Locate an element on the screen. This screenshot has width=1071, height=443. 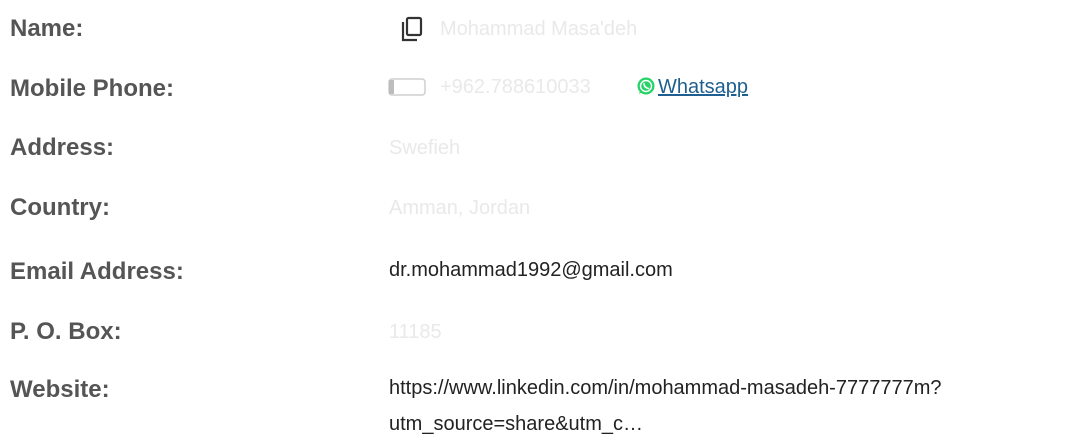
po-box-label: P. O. Box: is located at coordinates (66, 331).